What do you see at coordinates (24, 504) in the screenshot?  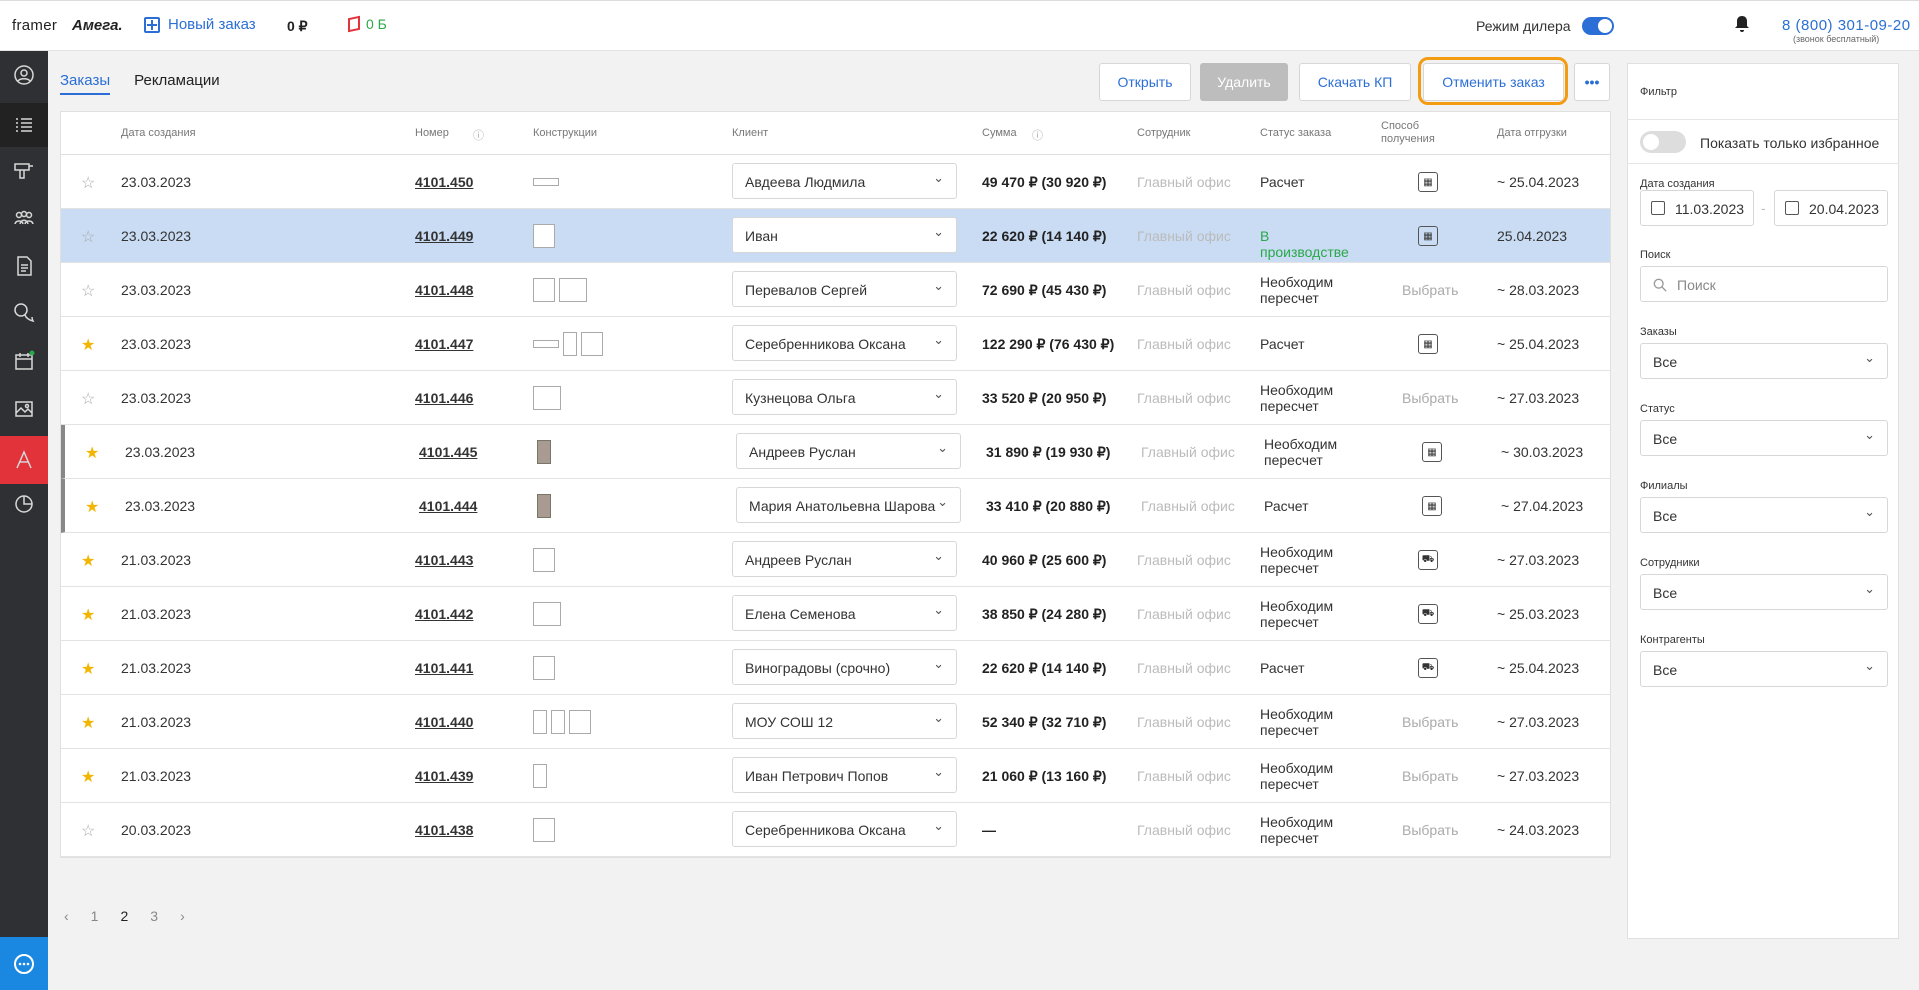 I see `statistics-icon` at bounding box center [24, 504].